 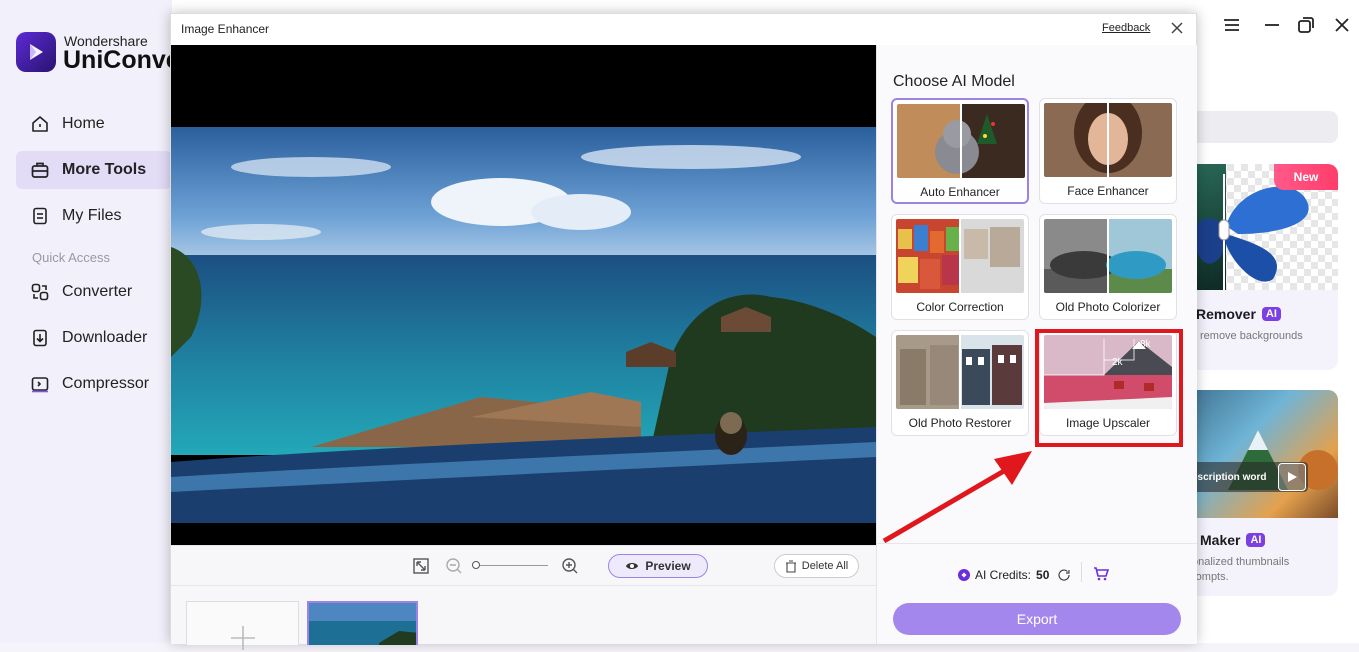 I want to click on close-icon, so click(x=1177, y=28).